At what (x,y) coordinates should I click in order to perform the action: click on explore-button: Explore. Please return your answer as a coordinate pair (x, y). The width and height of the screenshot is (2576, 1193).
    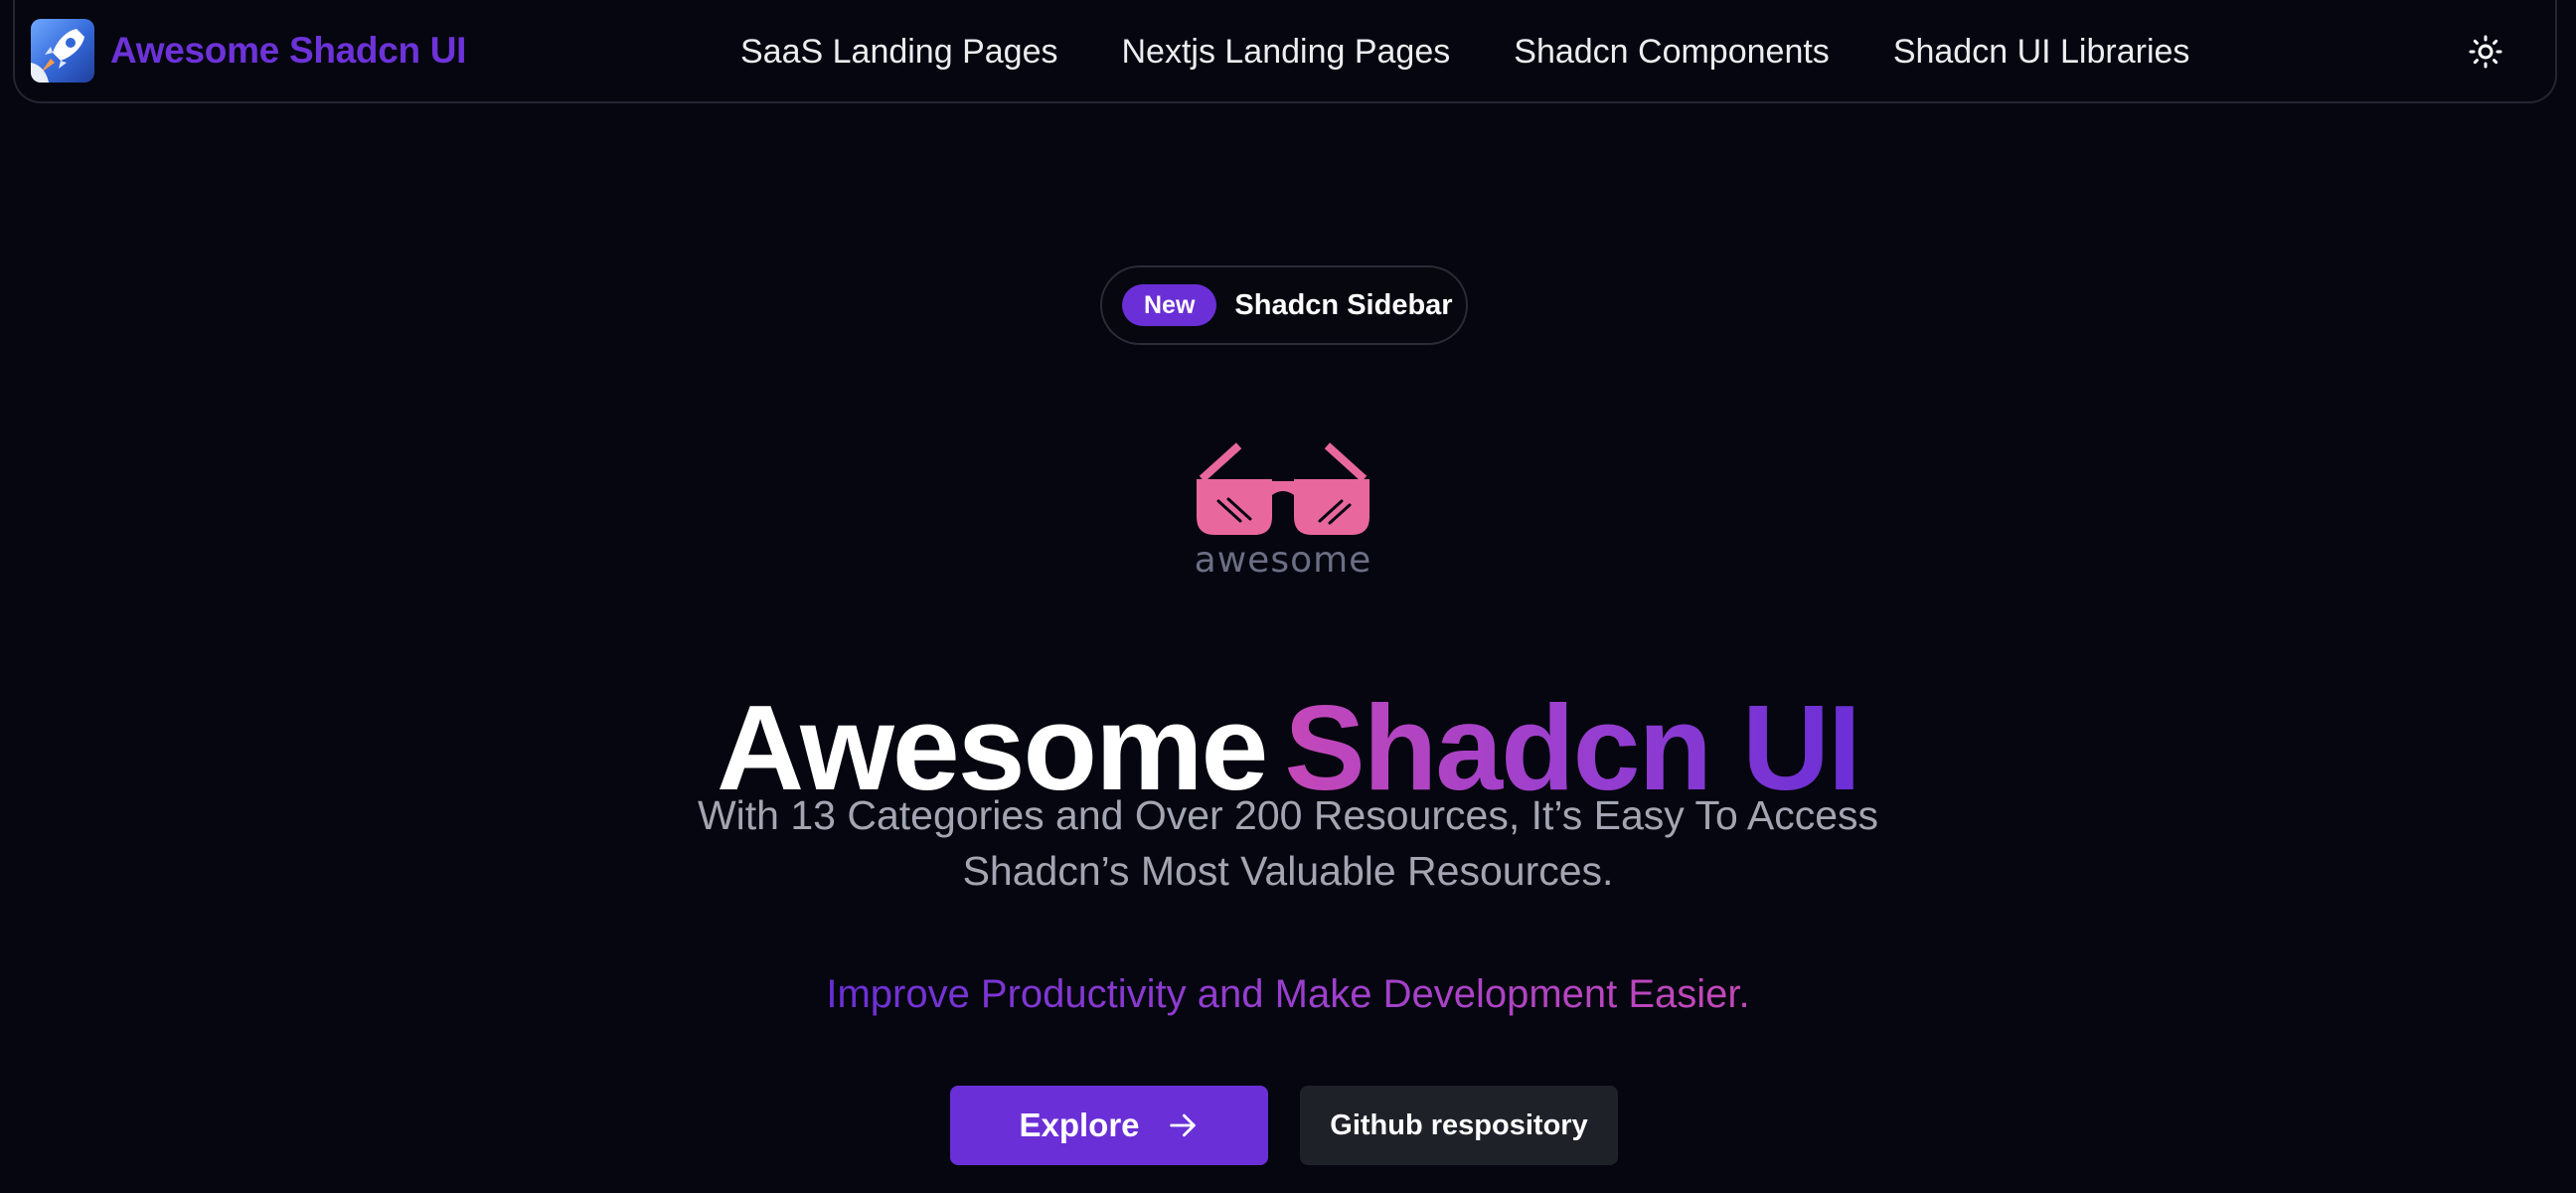
    Looking at the image, I should click on (1109, 1125).